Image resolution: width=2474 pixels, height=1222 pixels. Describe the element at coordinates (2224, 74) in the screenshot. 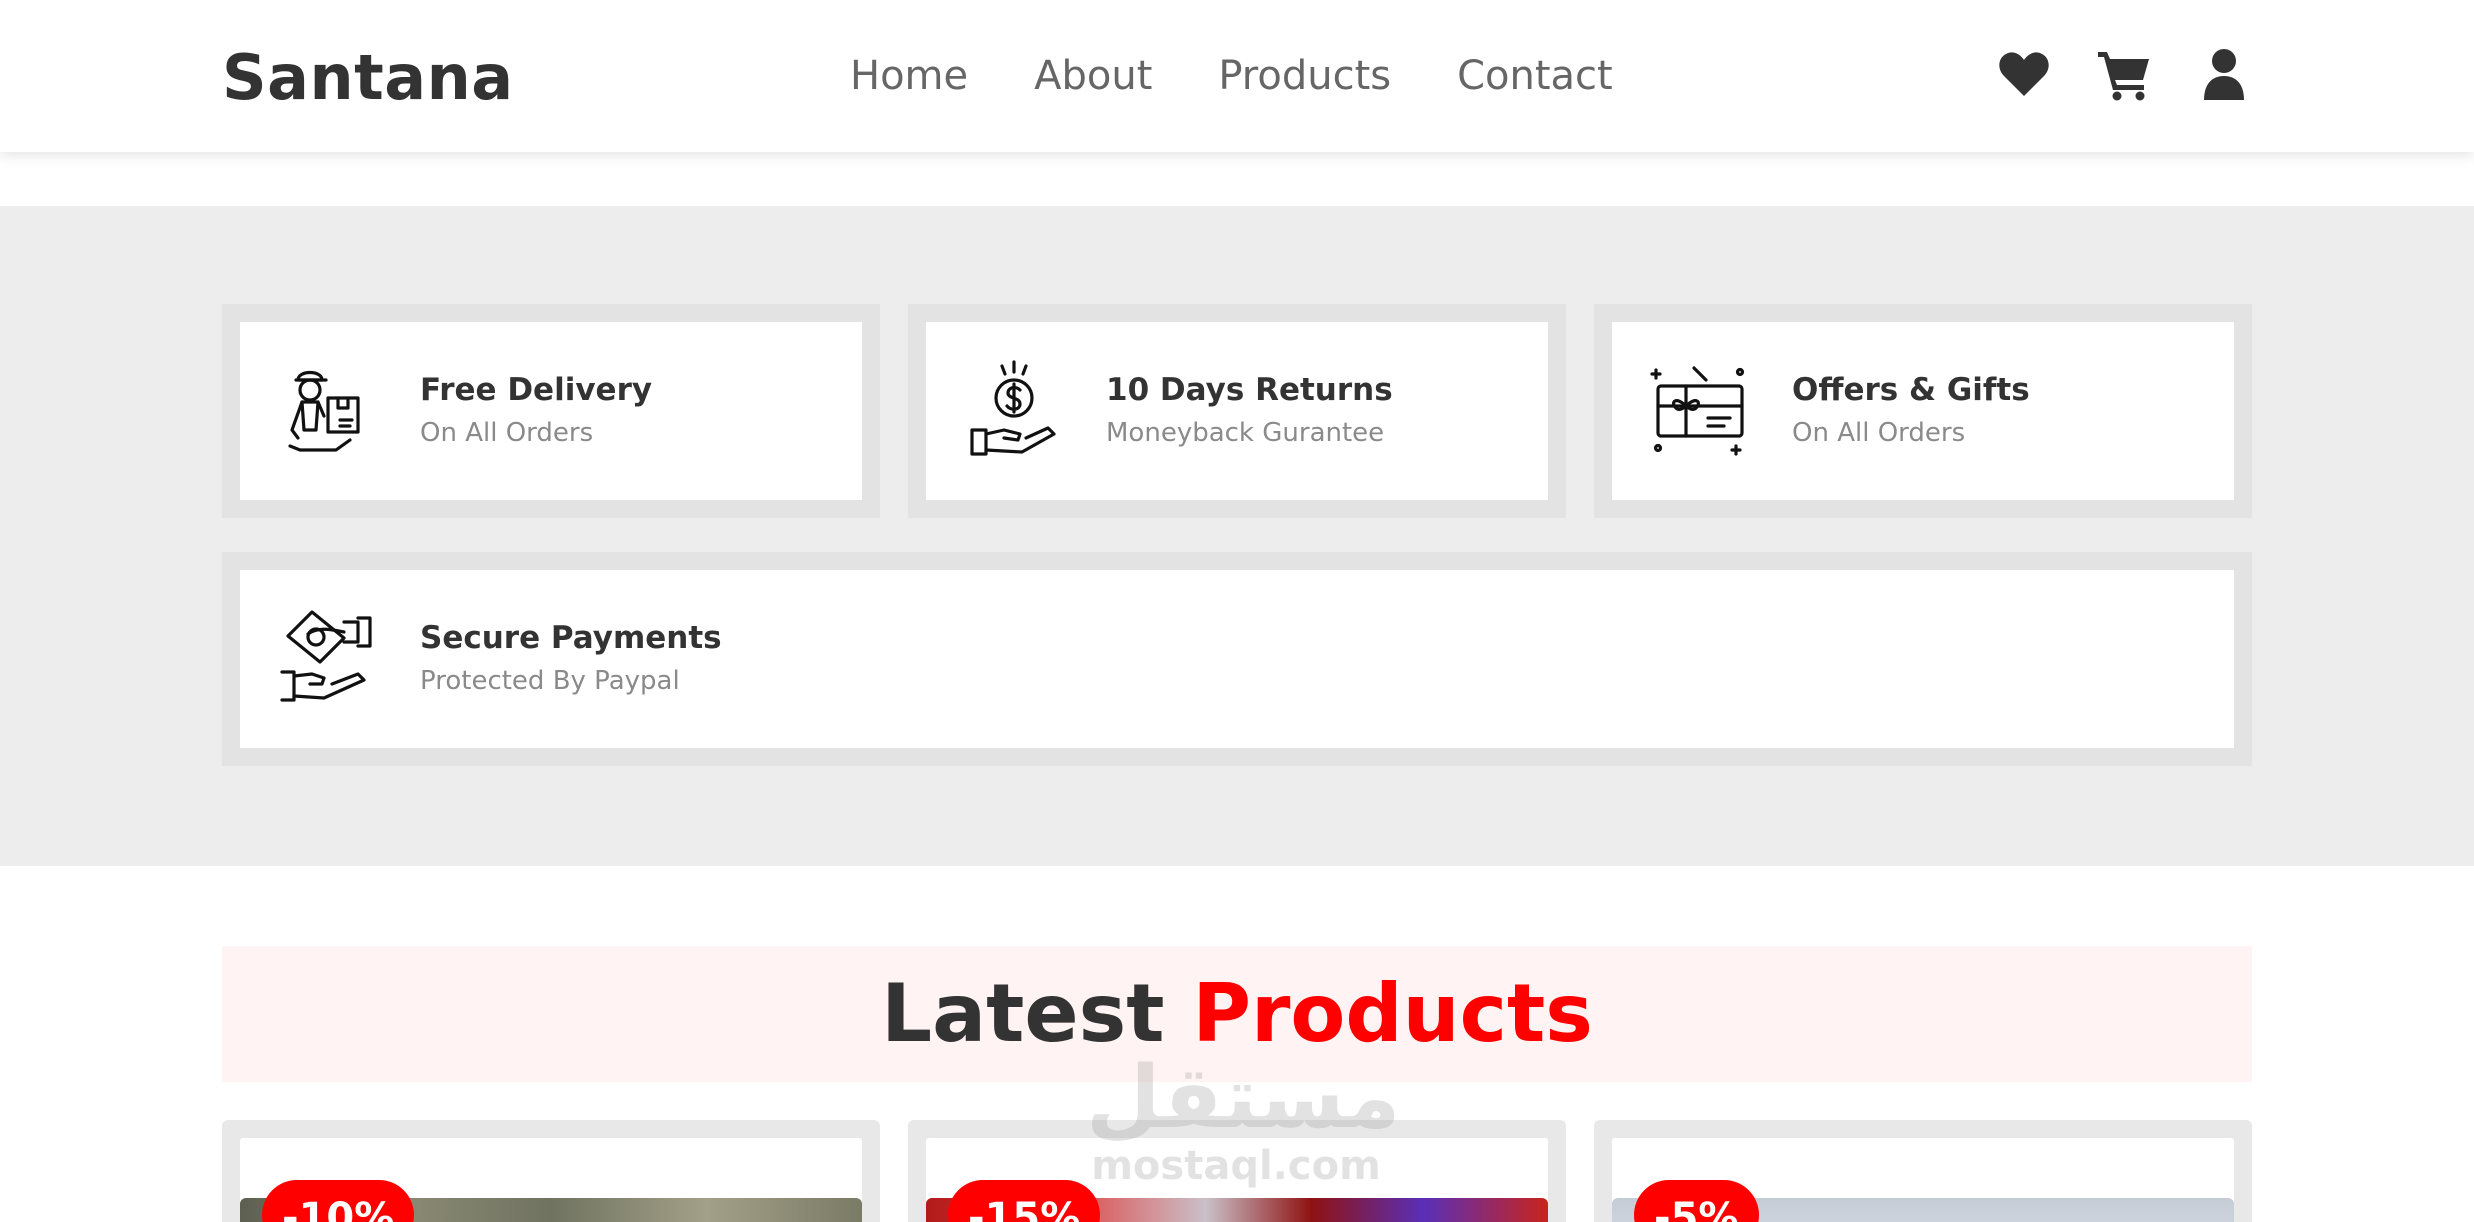

I see `user-icon` at that location.